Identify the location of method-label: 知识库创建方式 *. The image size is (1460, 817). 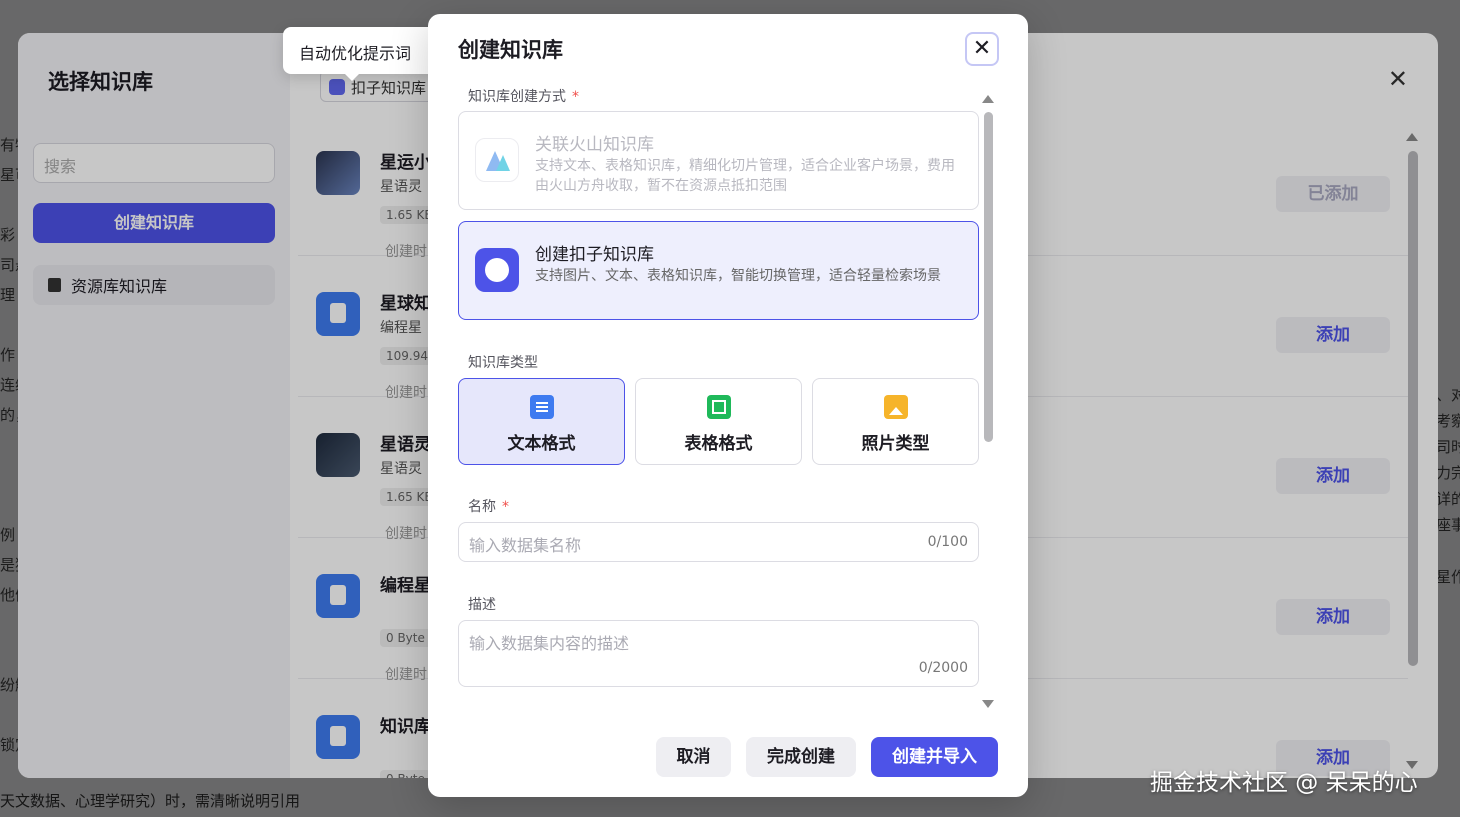
(523, 97).